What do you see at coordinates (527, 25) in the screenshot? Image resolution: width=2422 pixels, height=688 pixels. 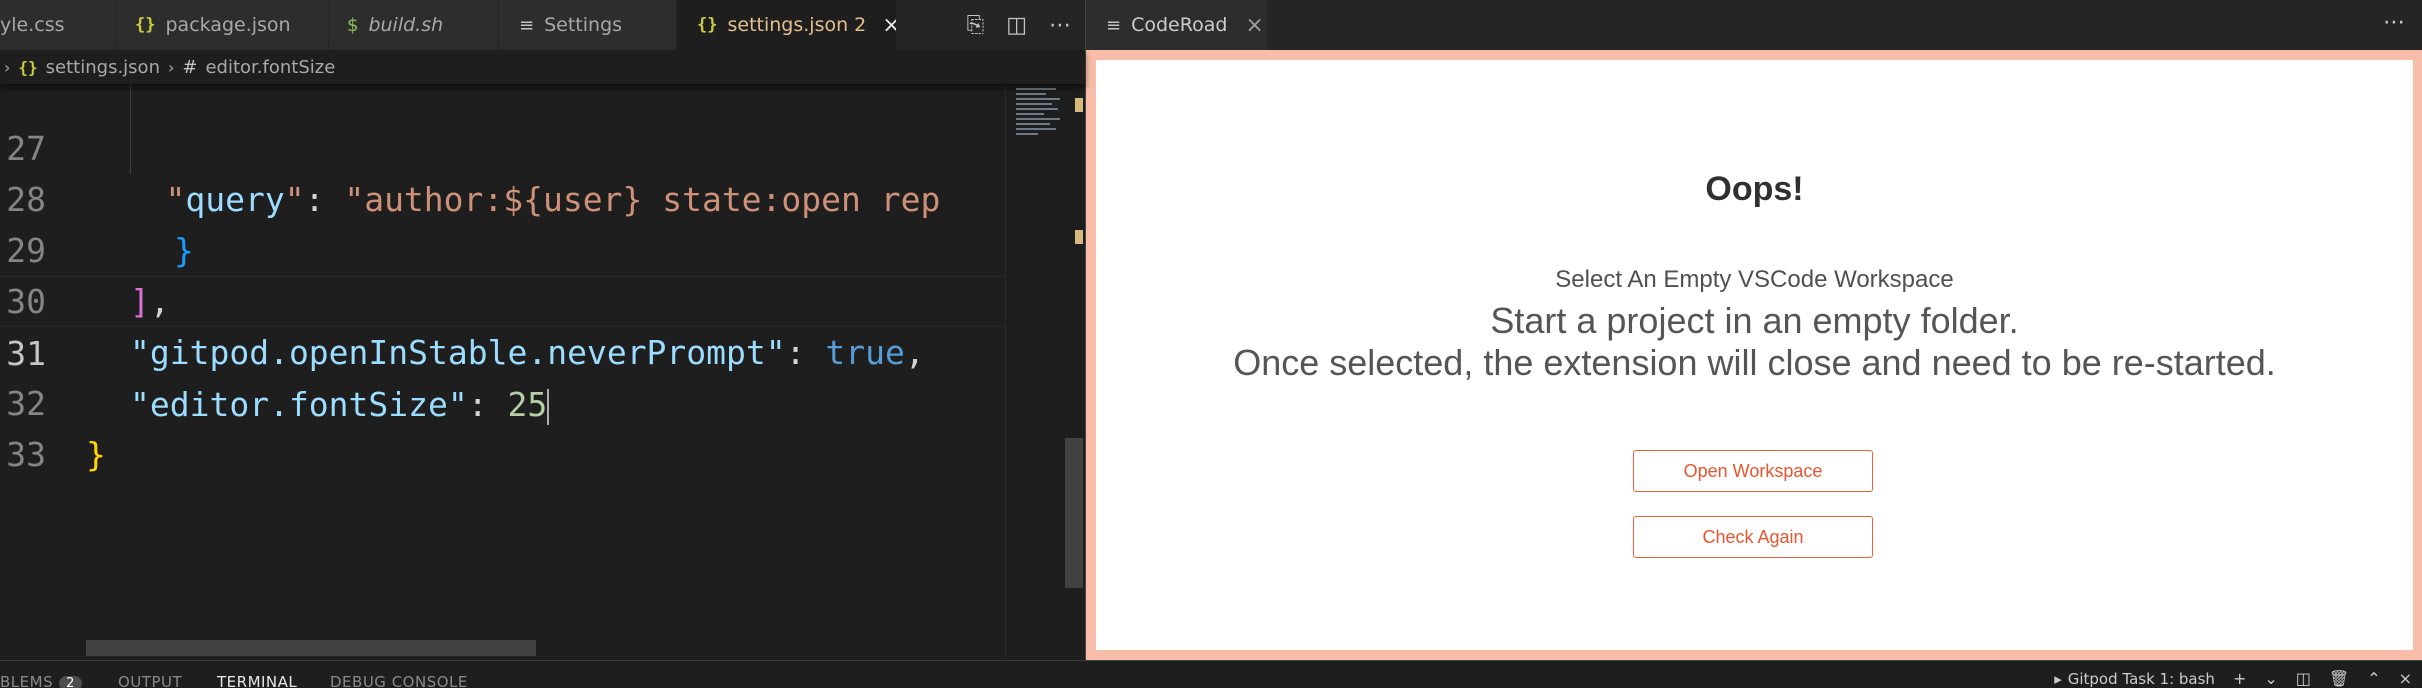 I see `settings-icon: ≡` at bounding box center [527, 25].